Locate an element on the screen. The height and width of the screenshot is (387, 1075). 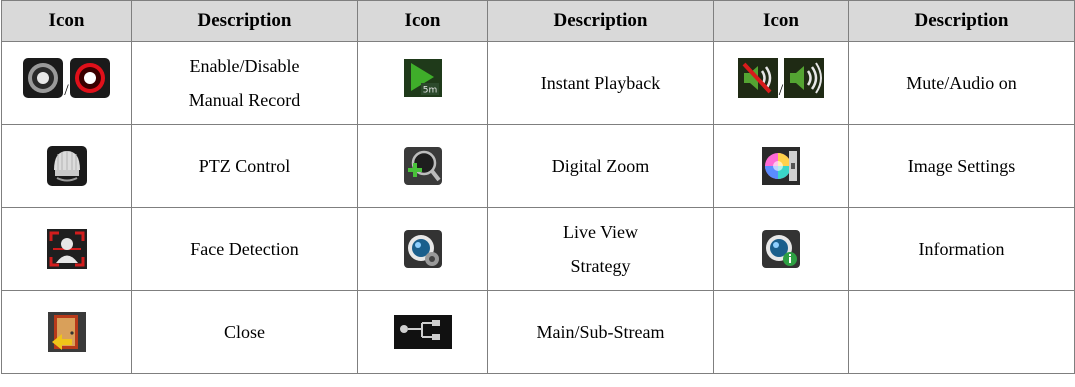
description-cell: Face Detection is located at coordinates (244, 249).